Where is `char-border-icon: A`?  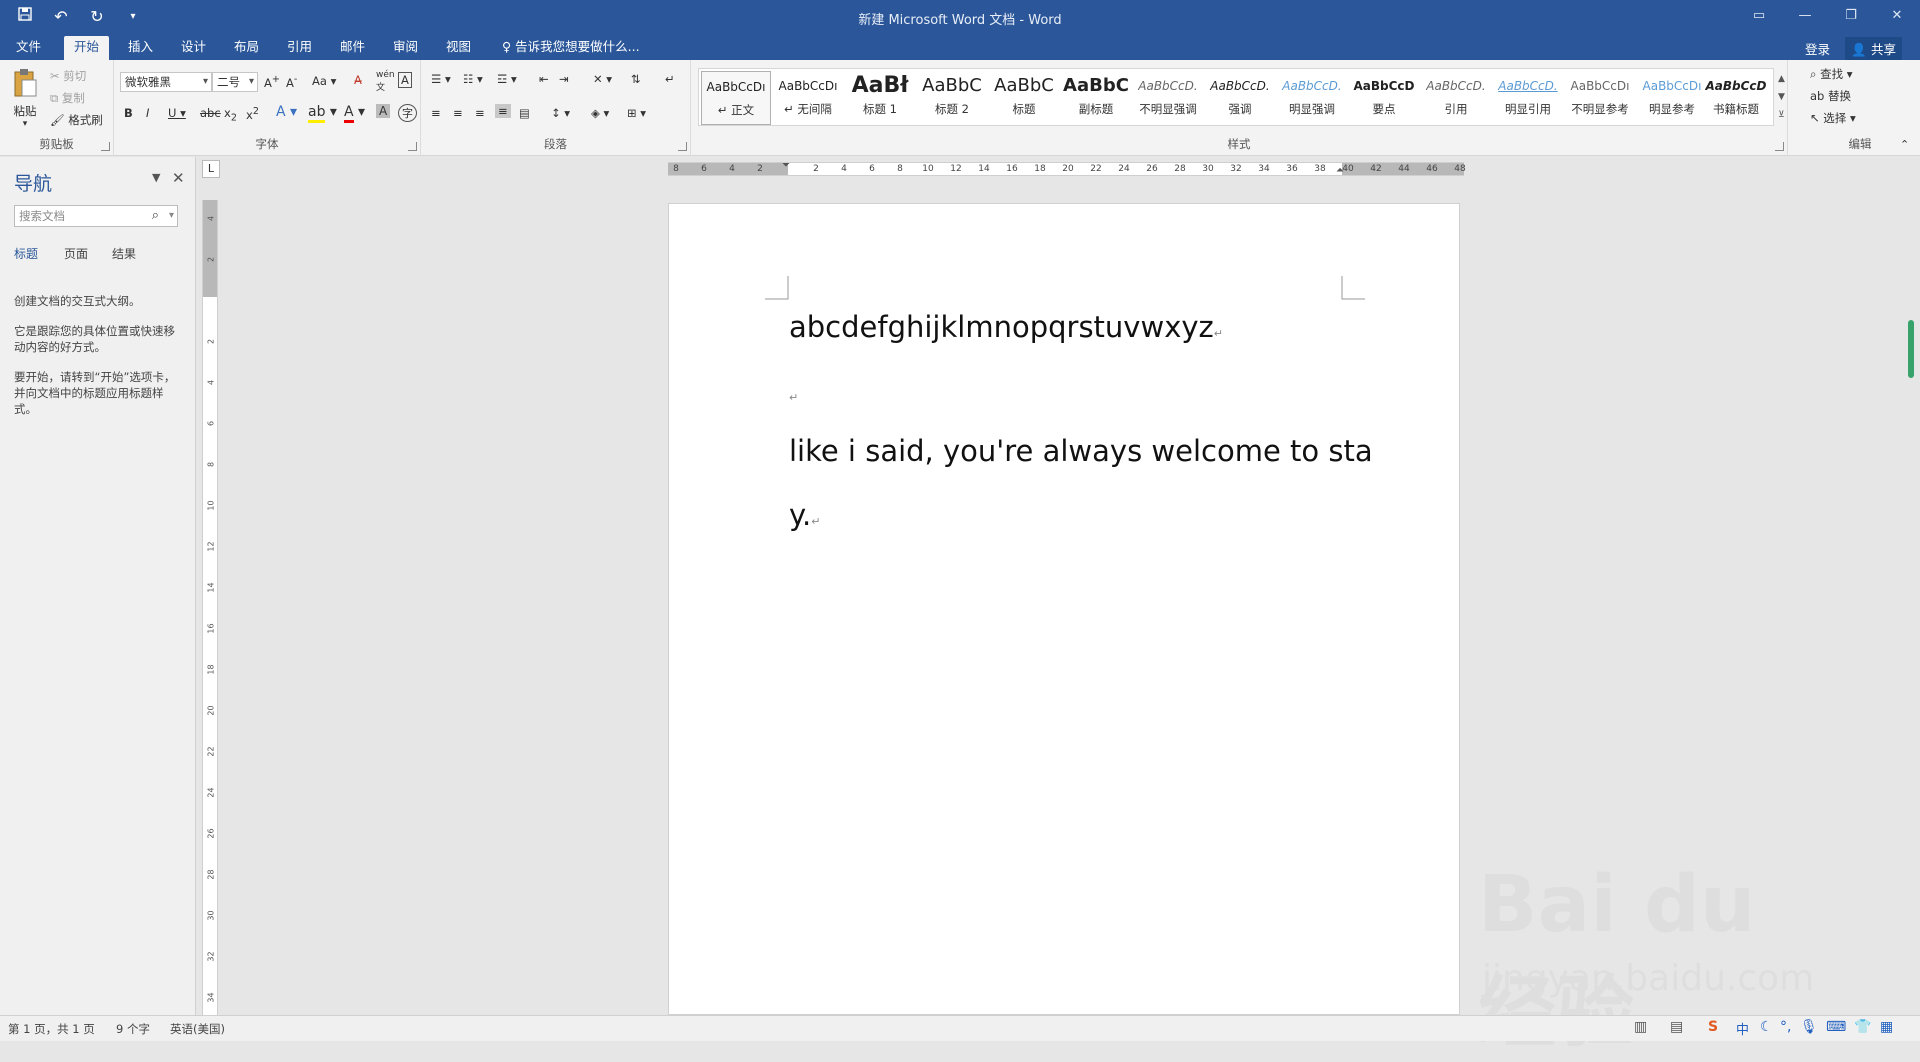 char-border-icon: A is located at coordinates (405, 80).